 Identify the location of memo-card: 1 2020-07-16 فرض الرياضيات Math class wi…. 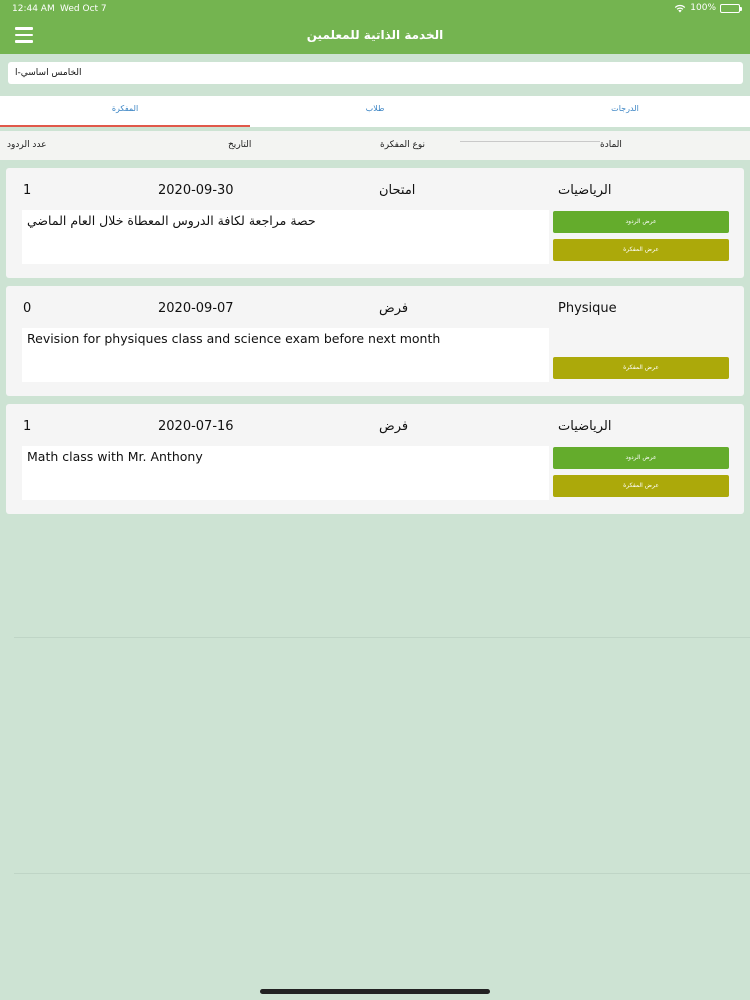
(375, 459).